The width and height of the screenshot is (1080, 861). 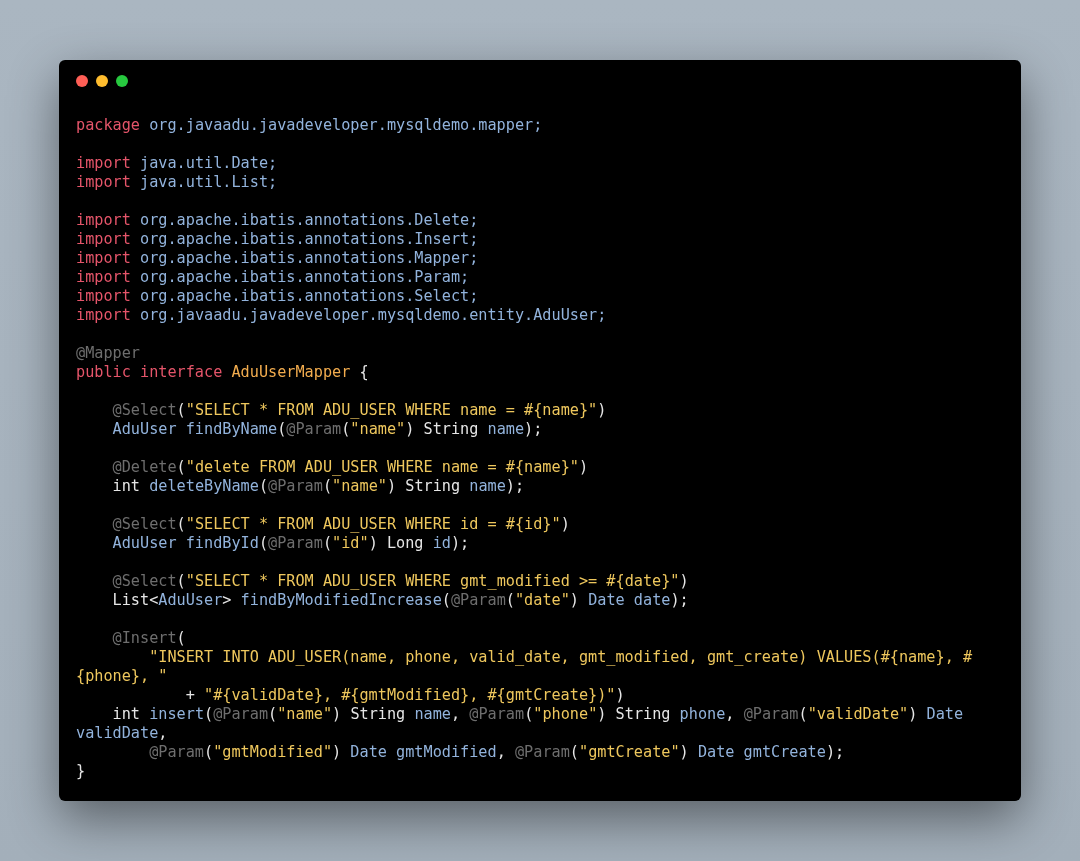 I want to click on code-line: @Select("SELECT * FROM ADU_USER WHERE gmt_modified >= #{date}"), so click(x=400, y=581).